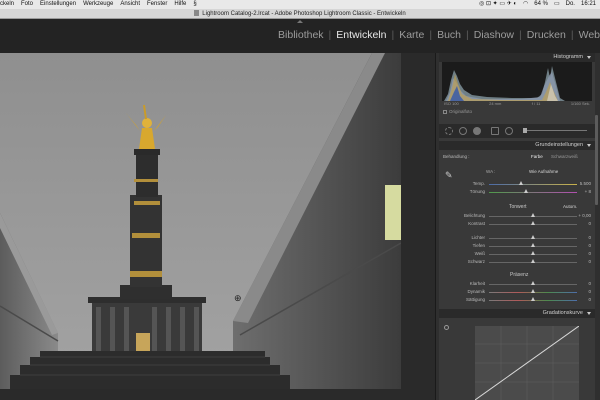 The image size is (600, 400). Describe the element at coordinates (474, 215) in the screenshot. I see `exposure-label: Belichtung` at that location.